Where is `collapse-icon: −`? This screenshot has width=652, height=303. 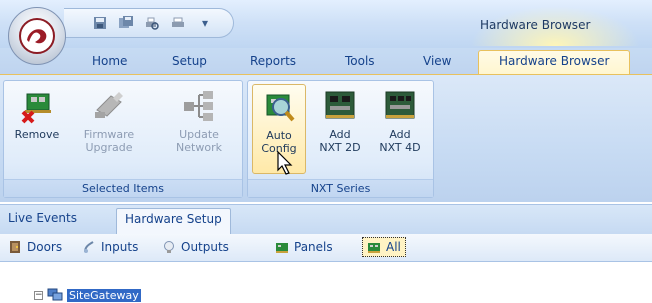
collapse-icon: − is located at coordinates (38, 295).